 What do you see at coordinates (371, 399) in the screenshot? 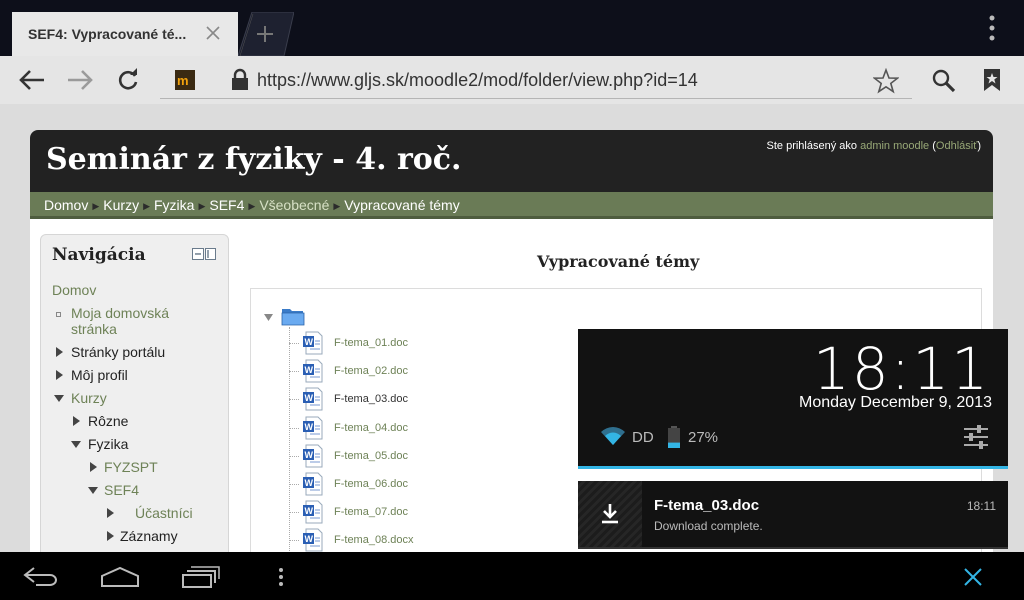
I see `file-name: F-tema_03.doc` at bounding box center [371, 399].